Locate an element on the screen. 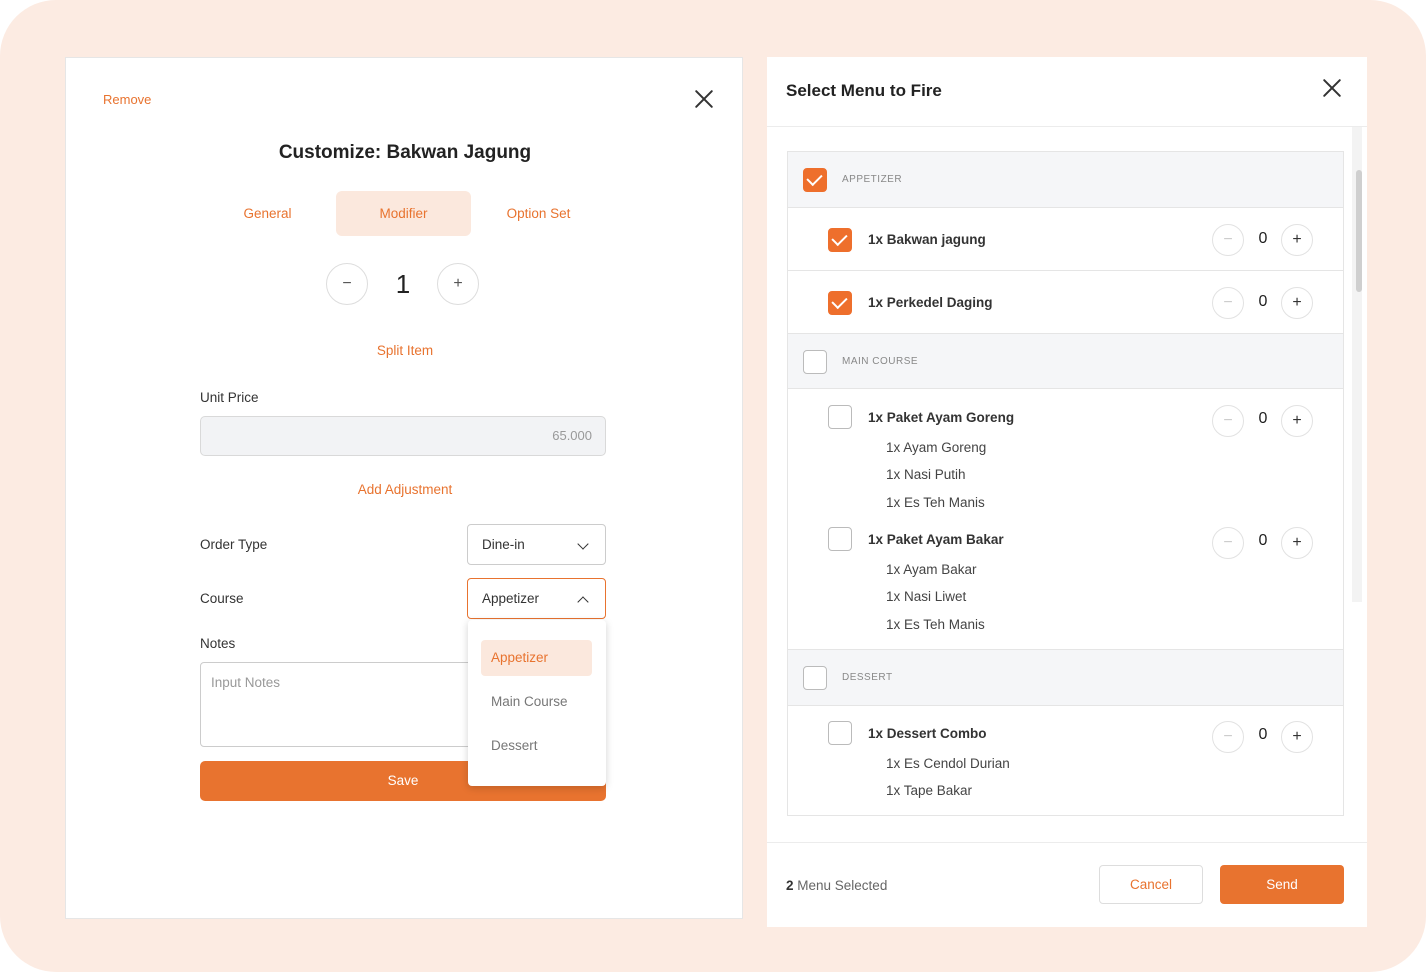 This screenshot has height=972, width=1426. category-label: APPETIZER is located at coordinates (872, 179).